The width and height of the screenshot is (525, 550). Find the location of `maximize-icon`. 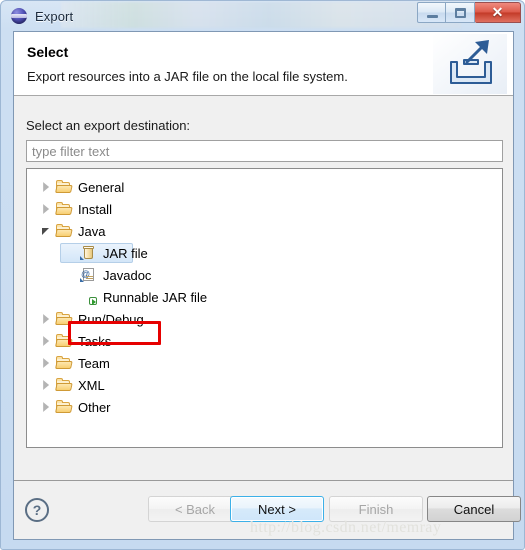

maximize-icon is located at coordinates (460, 13).